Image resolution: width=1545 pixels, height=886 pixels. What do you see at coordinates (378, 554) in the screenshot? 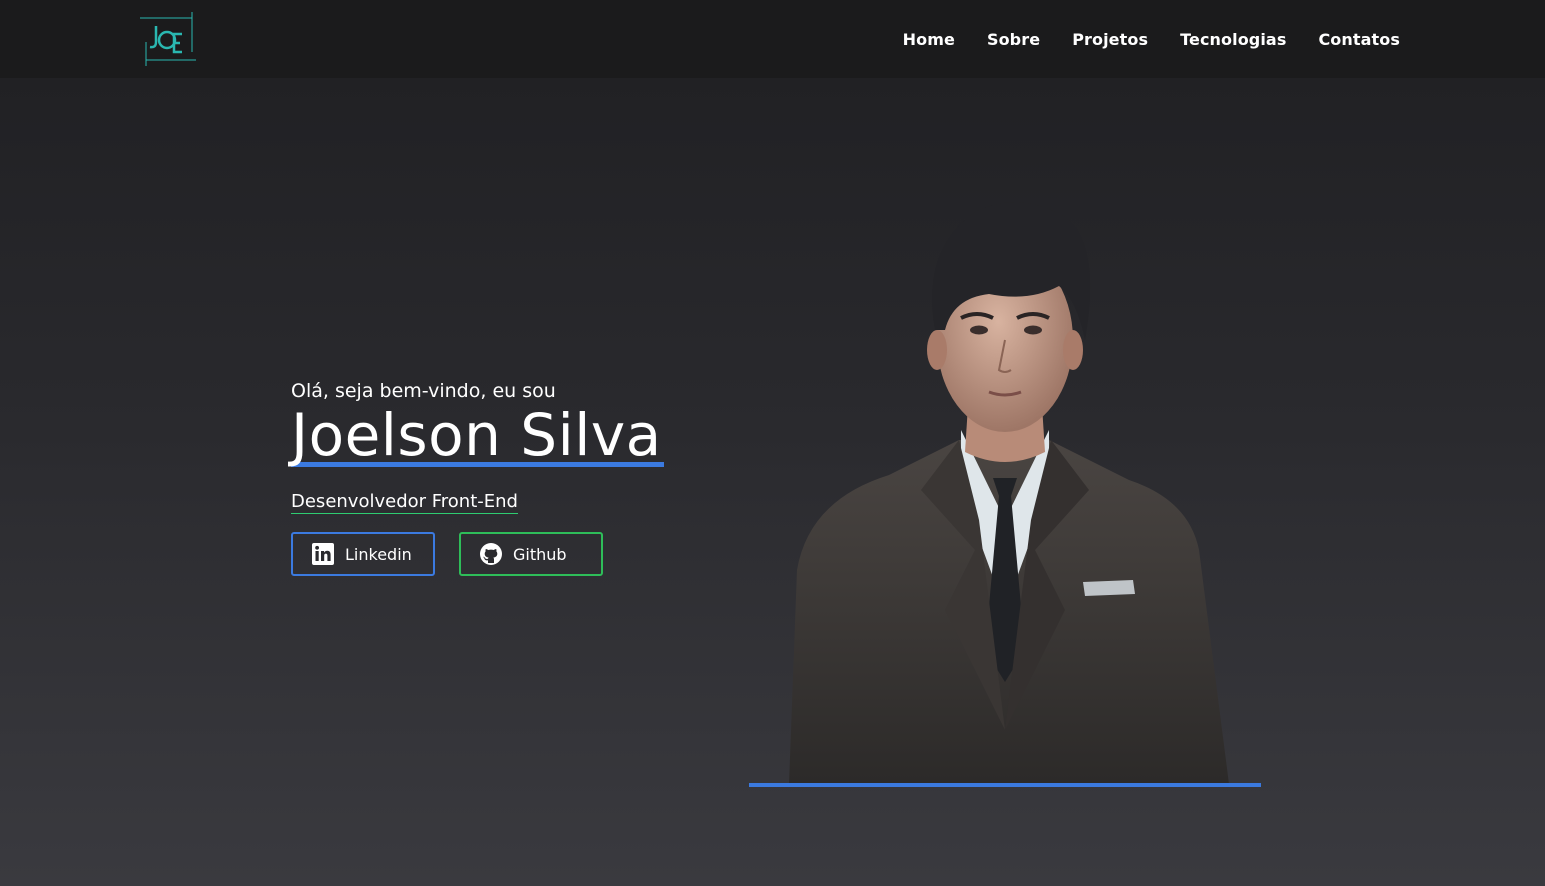
I see `linkedin-label: Linkedin` at bounding box center [378, 554].